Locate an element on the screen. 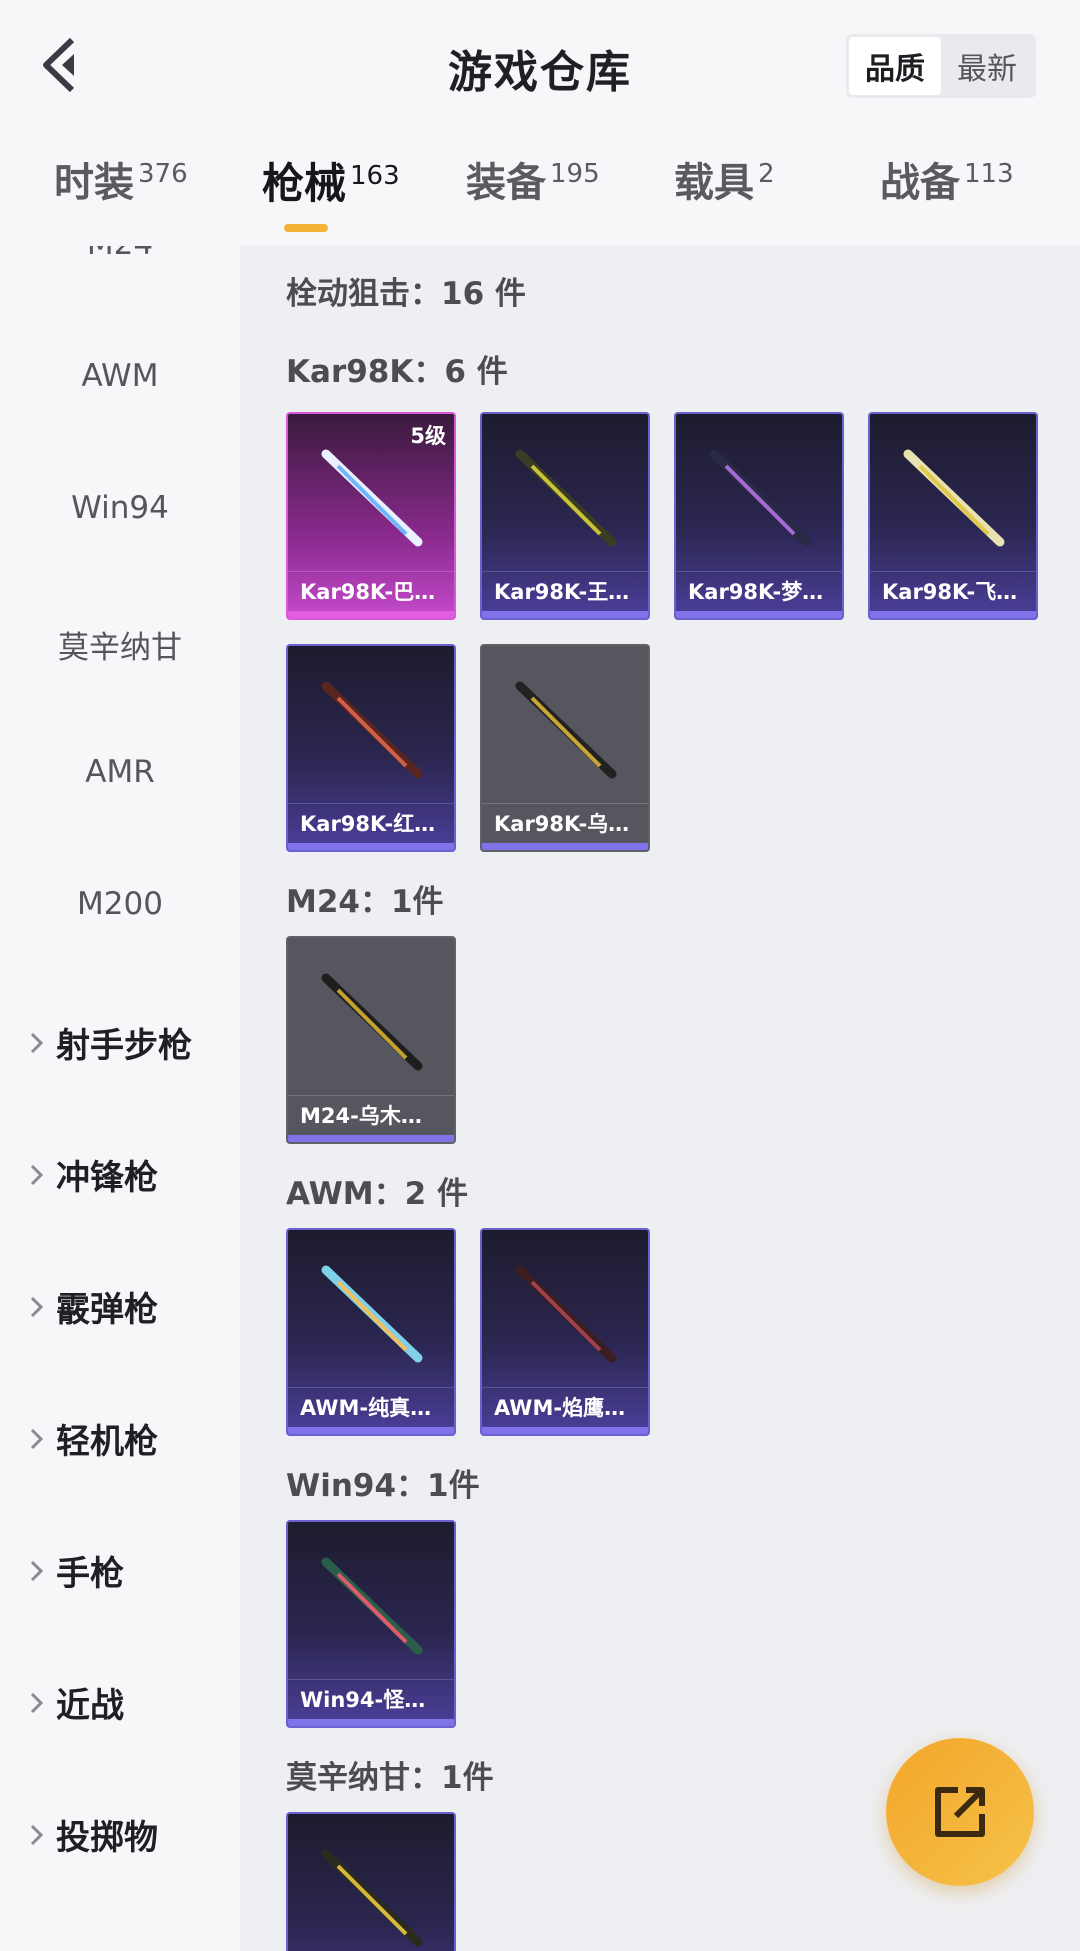 The height and width of the screenshot is (1951, 1080). tab-label: 枪械 is located at coordinates (304, 183).